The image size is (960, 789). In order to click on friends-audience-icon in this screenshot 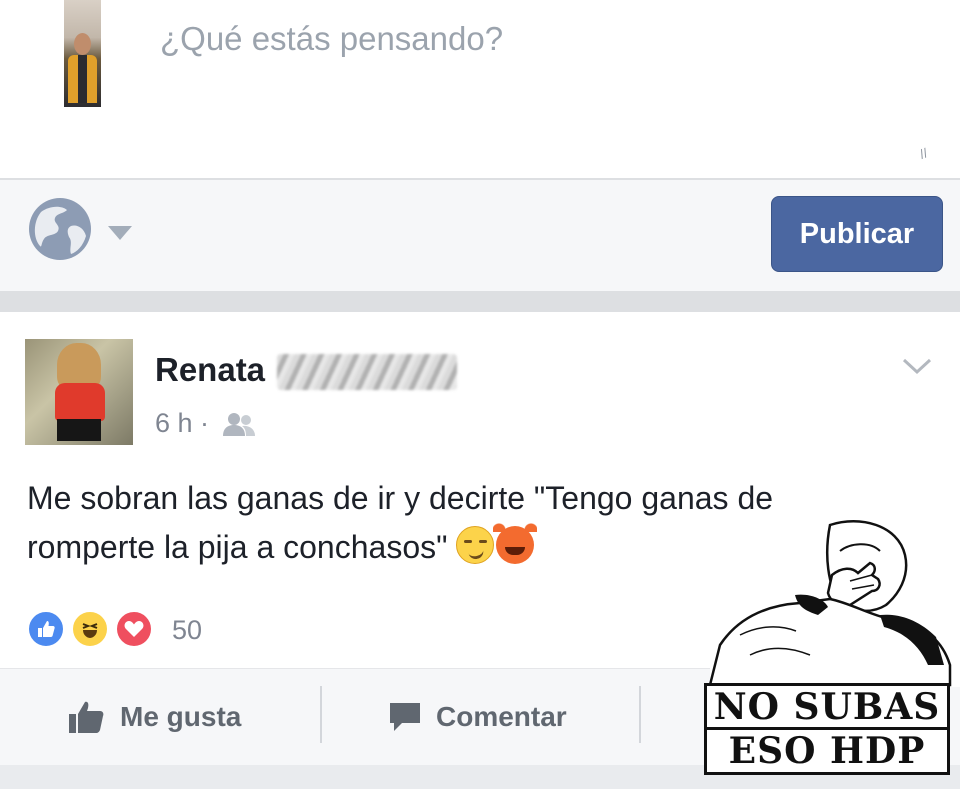, I will do `click(239, 424)`.